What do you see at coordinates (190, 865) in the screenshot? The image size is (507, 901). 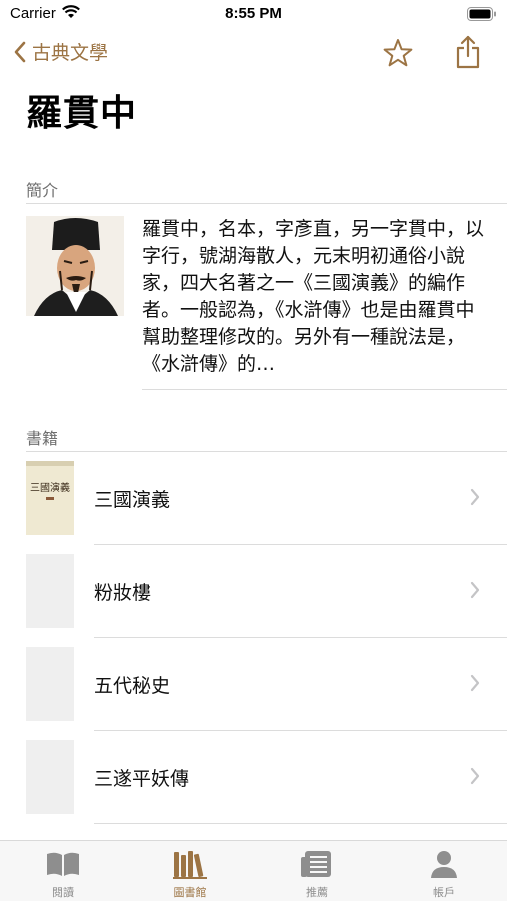 I see `library-icon` at bounding box center [190, 865].